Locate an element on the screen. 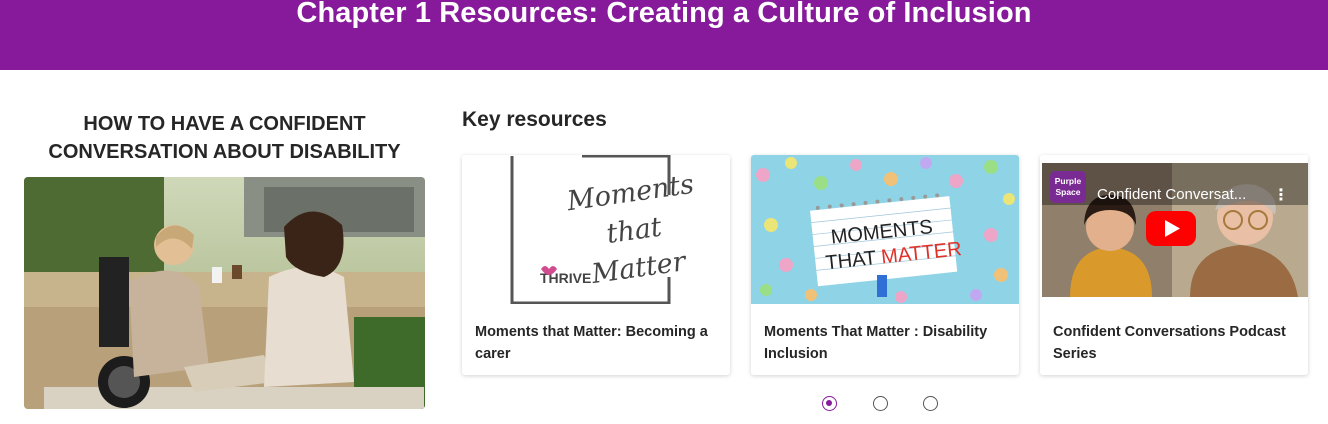 The width and height of the screenshot is (1328, 424). thumb-text-moments: Moments is located at coordinates (630, 193).